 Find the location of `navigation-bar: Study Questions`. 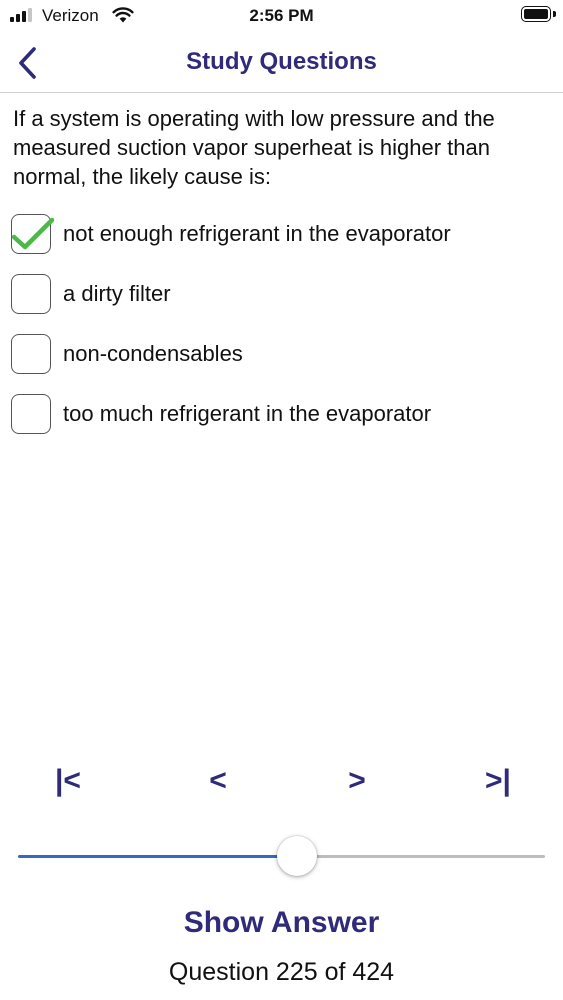

navigation-bar: Study Questions is located at coordinates (281, 63).